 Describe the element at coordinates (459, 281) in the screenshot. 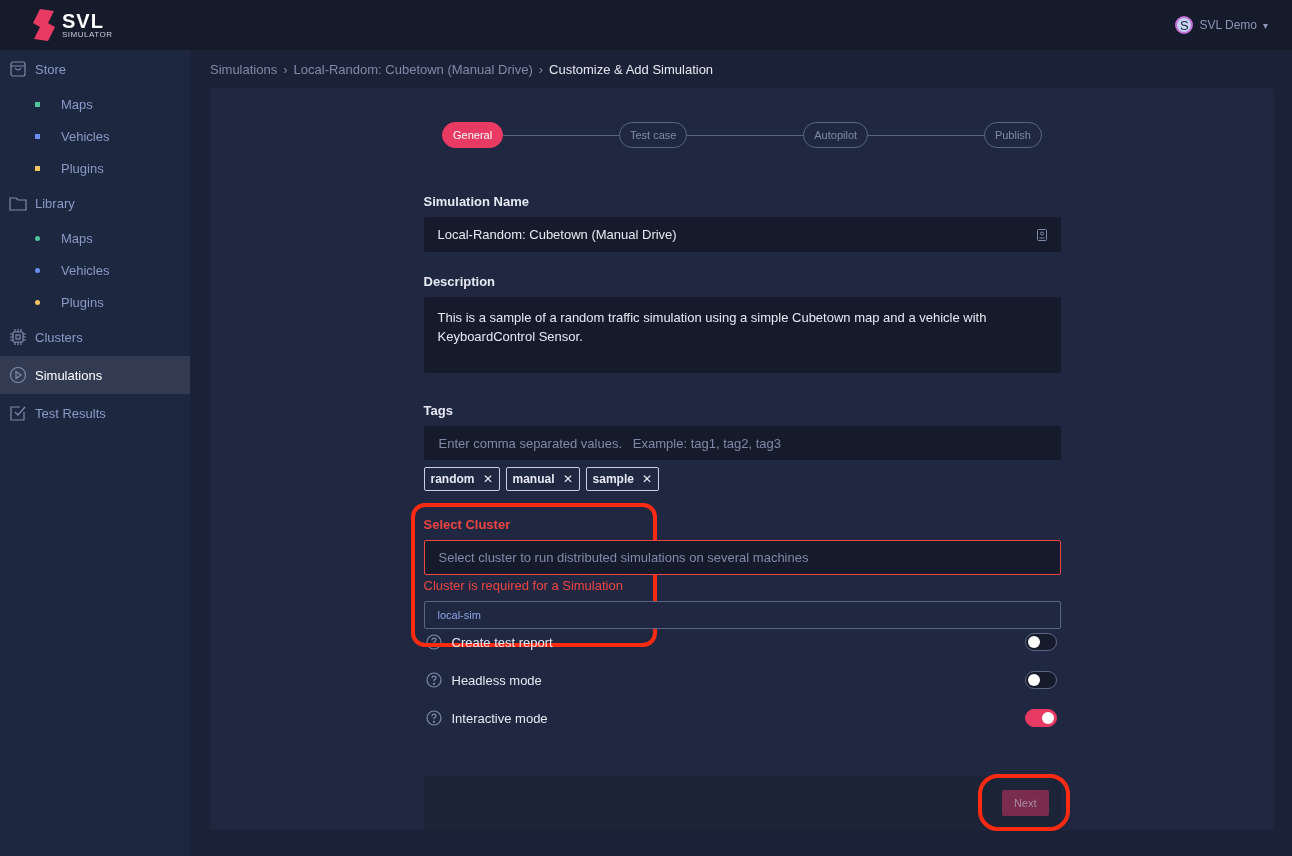

I see `field-label: Description` at that location.